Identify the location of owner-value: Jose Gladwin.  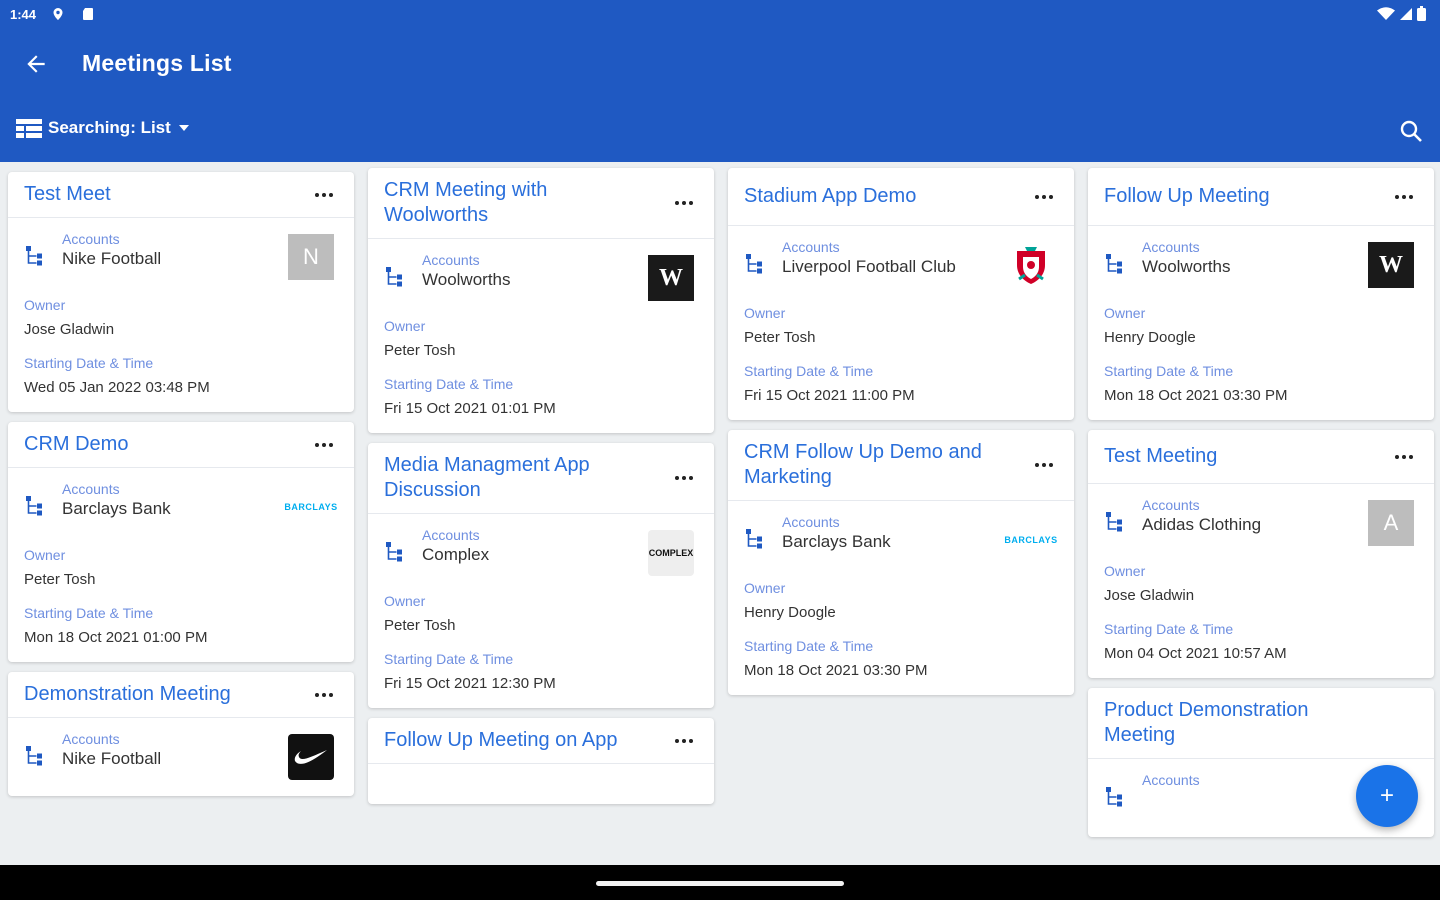
(69, 329).